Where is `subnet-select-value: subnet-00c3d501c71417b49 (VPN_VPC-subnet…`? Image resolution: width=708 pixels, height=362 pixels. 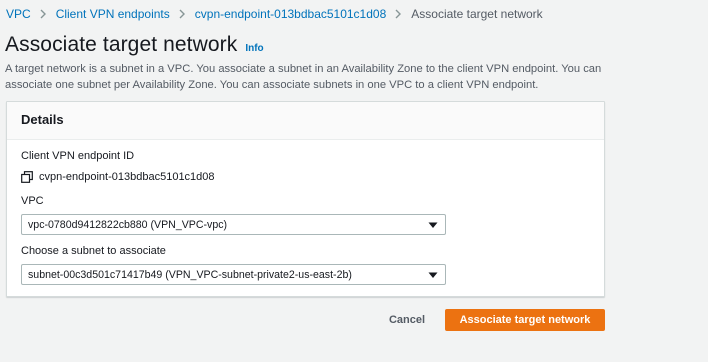
subnet-select-value: subnet-00c3d501c71417b49 (VPN_VPC-subnet… is located at coordinates (190, 274).